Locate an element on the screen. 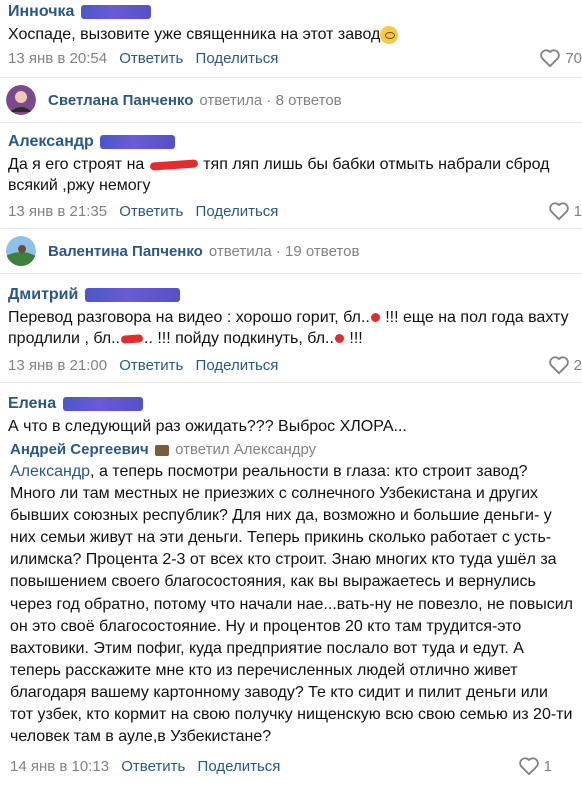 This screenshot has height=786, width=582. briefcase-icon is located at coordinates (161, 450).